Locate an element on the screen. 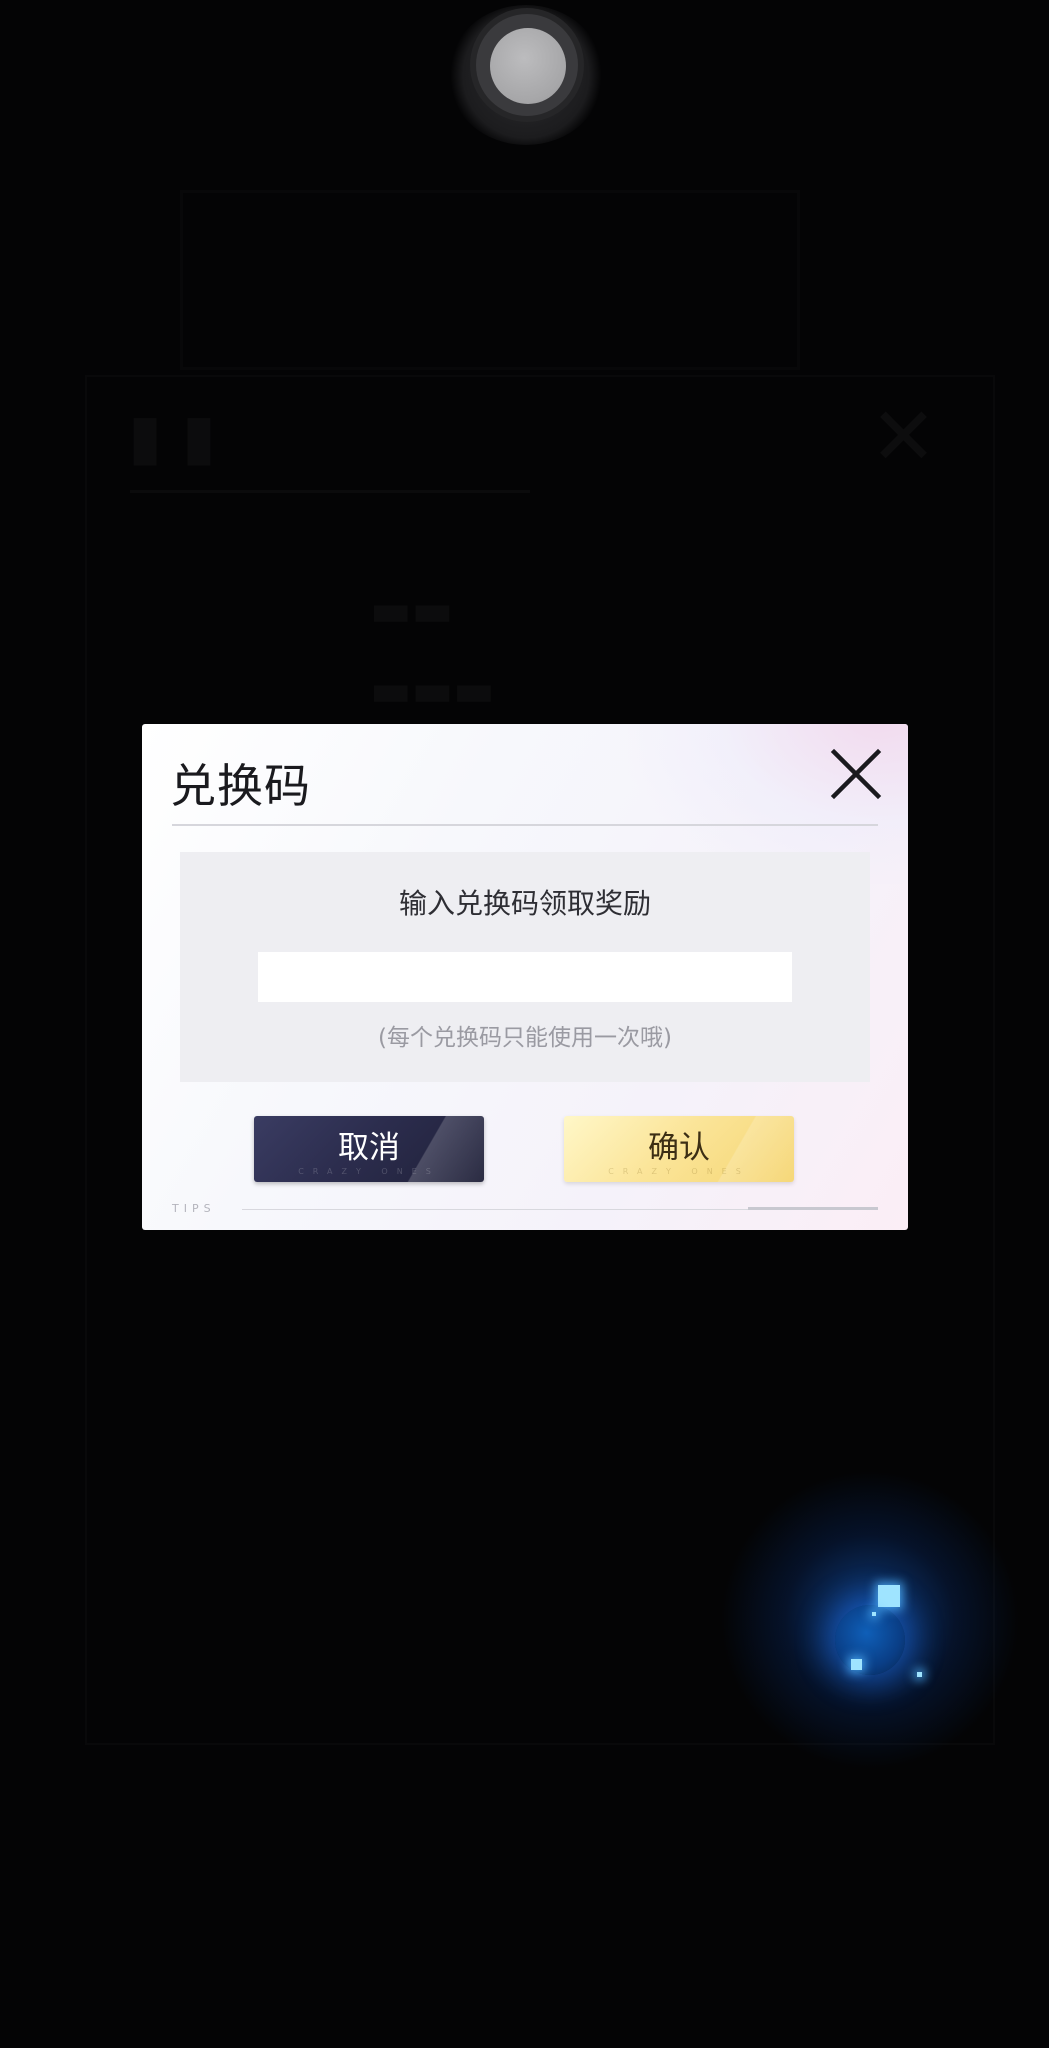 The width and height of the screenshot is (1049, 2048). confirm-button-label: 确认 is located at coordinates (679, 1148).